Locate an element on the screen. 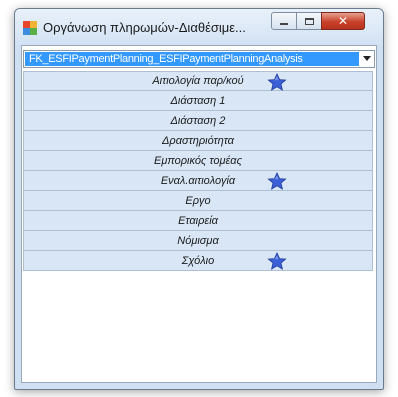  chevron-down-icon is located at coordinates (367, 58).